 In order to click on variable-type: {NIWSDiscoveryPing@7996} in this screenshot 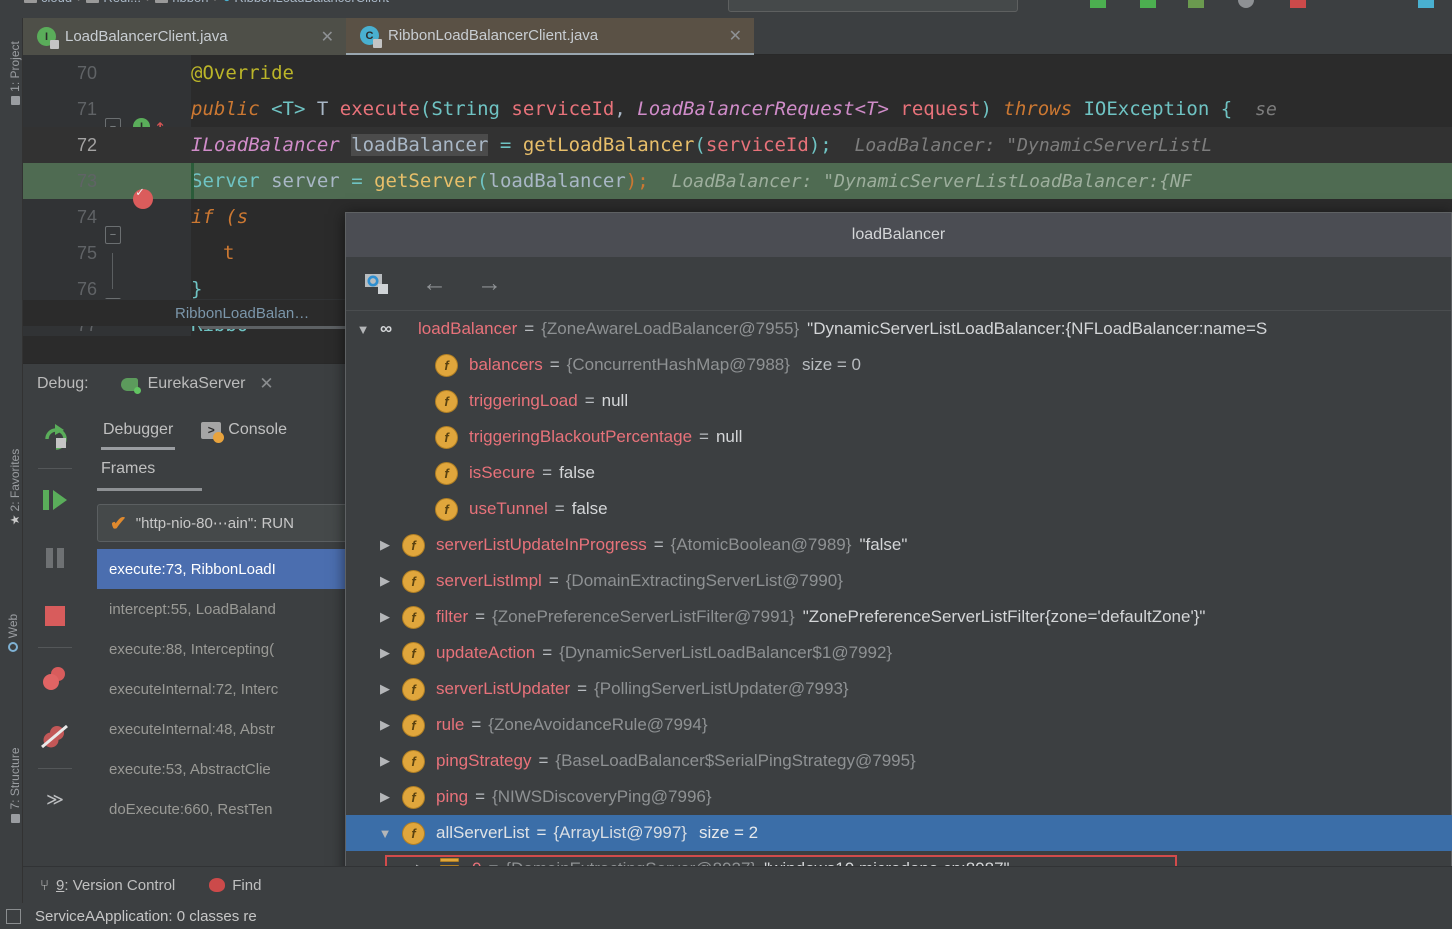, I will do `click(602, 796)`.